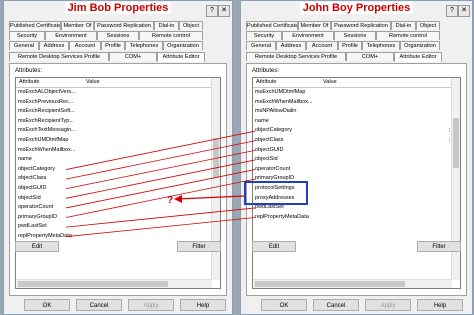 Image resolution: width=474 pixels, height=315 pixels. Describe the element at coordinates (170, 200) in the screenshot. I see `question-mark: ?` at that location.